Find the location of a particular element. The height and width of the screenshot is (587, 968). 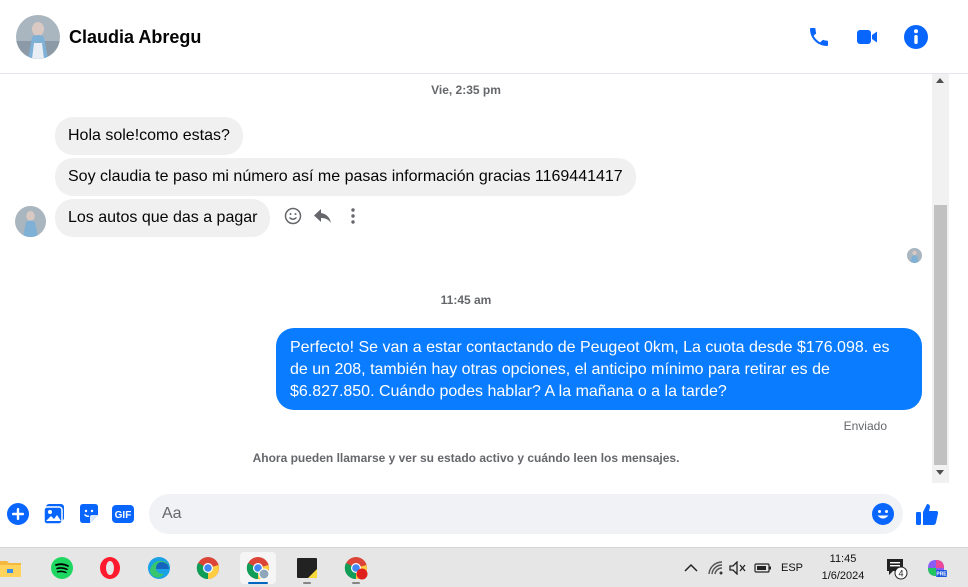

scrollbar is located at coordinates (940, 278).